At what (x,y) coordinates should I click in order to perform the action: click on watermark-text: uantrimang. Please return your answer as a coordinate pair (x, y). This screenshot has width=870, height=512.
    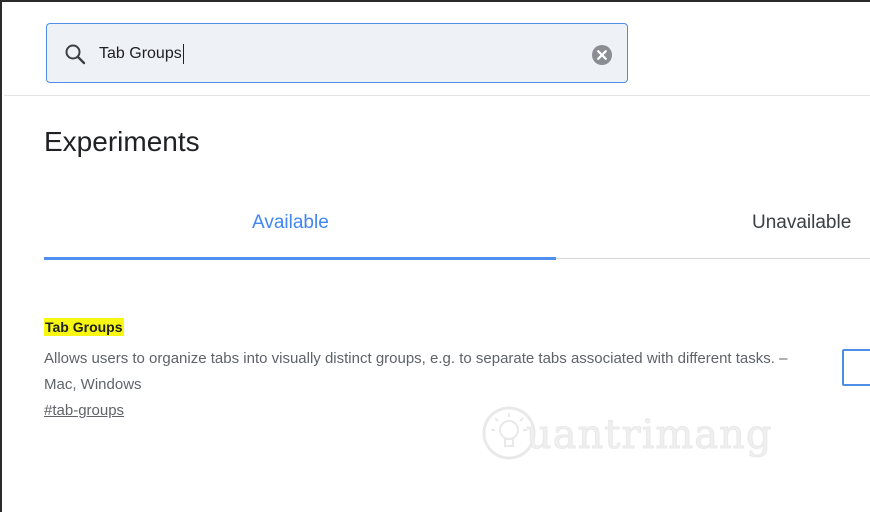
    Looking at the image, I should click on (649, 435).